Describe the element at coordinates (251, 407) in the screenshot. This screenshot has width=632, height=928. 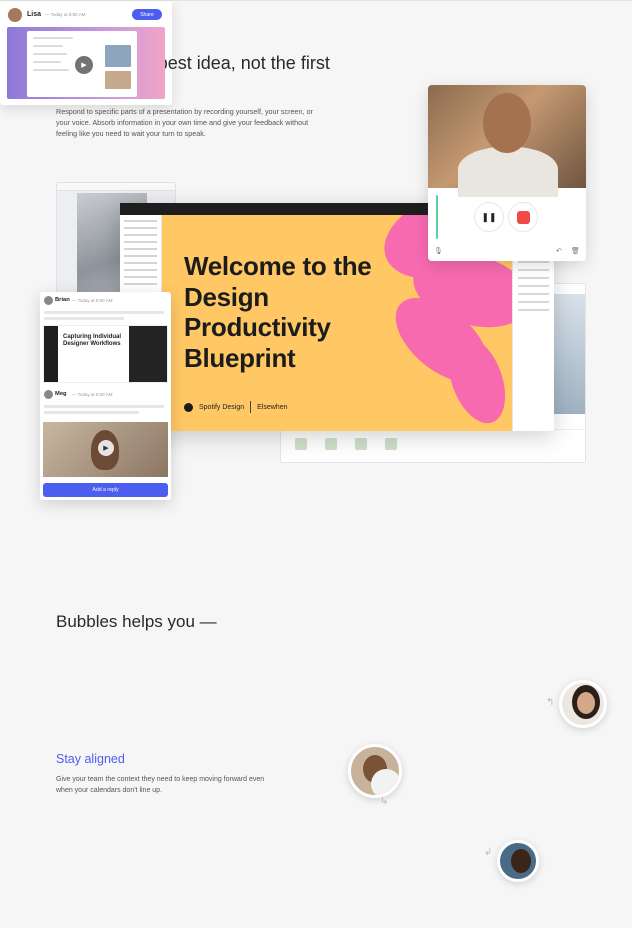
I see `logo-divider` at that location.